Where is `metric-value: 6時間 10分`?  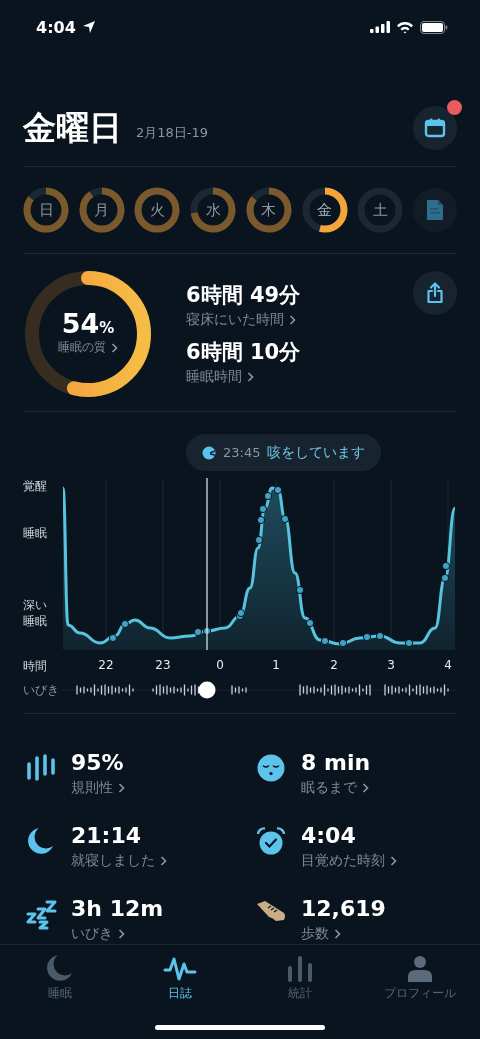 metric-value: 6時間 10分 is located at coordinates (243, 352).